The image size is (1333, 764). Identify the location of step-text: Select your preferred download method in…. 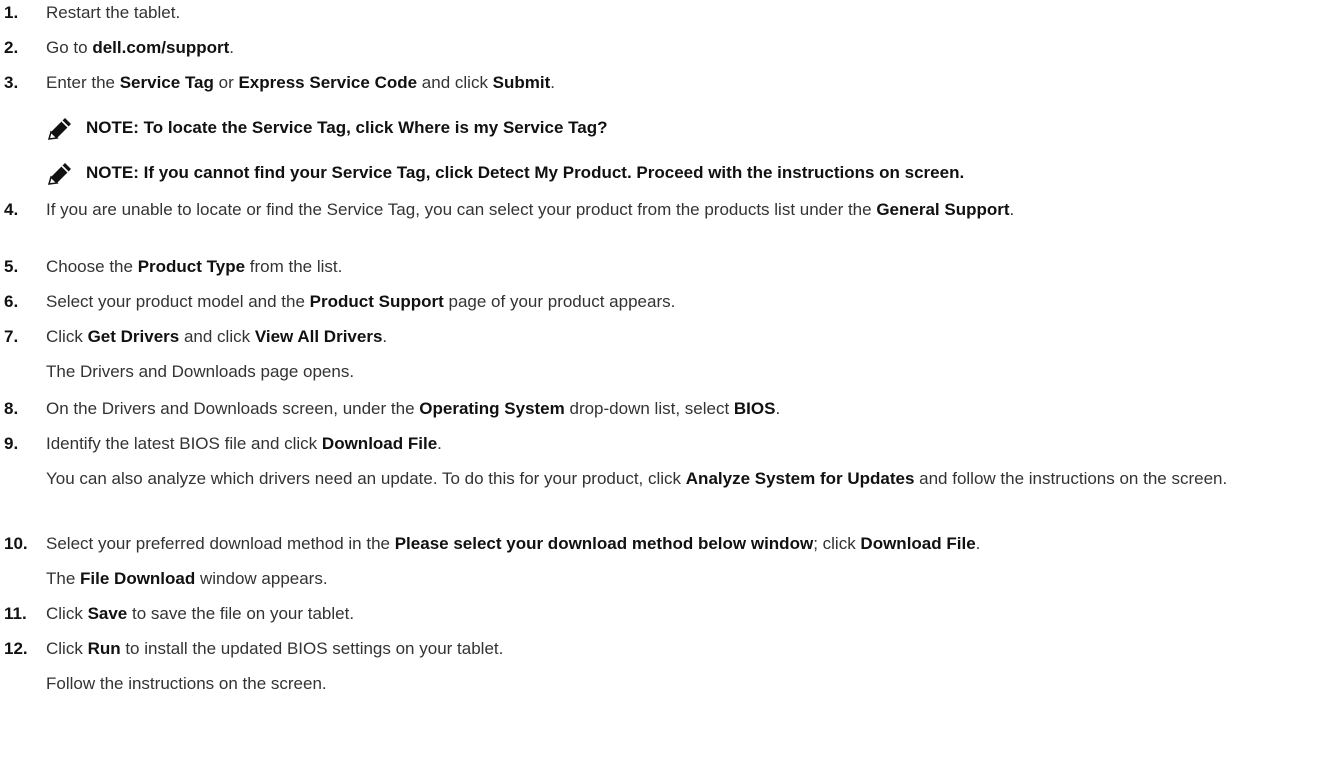
(513, 543).